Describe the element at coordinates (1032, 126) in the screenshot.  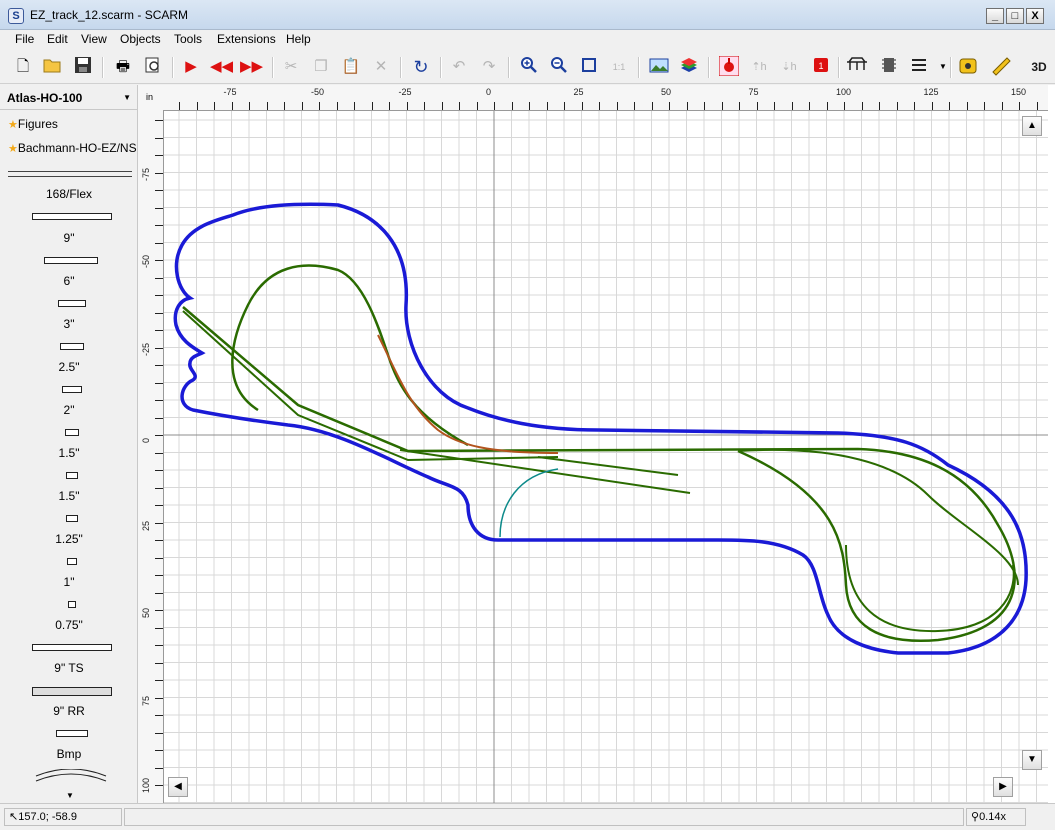
I see `scroll-up-button: ▲` at that location.